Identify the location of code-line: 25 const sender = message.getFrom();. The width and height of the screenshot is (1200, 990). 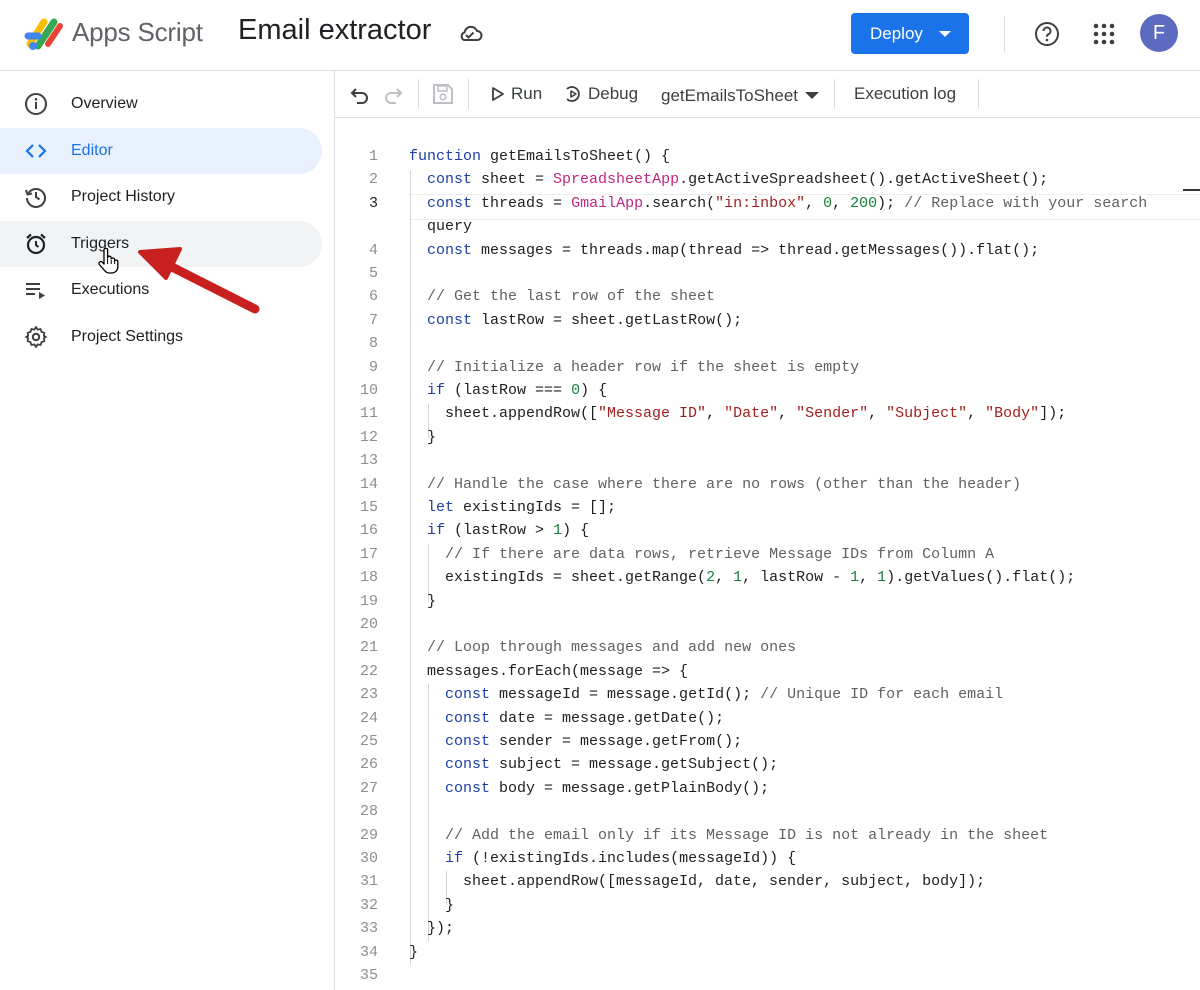
(767, 744).